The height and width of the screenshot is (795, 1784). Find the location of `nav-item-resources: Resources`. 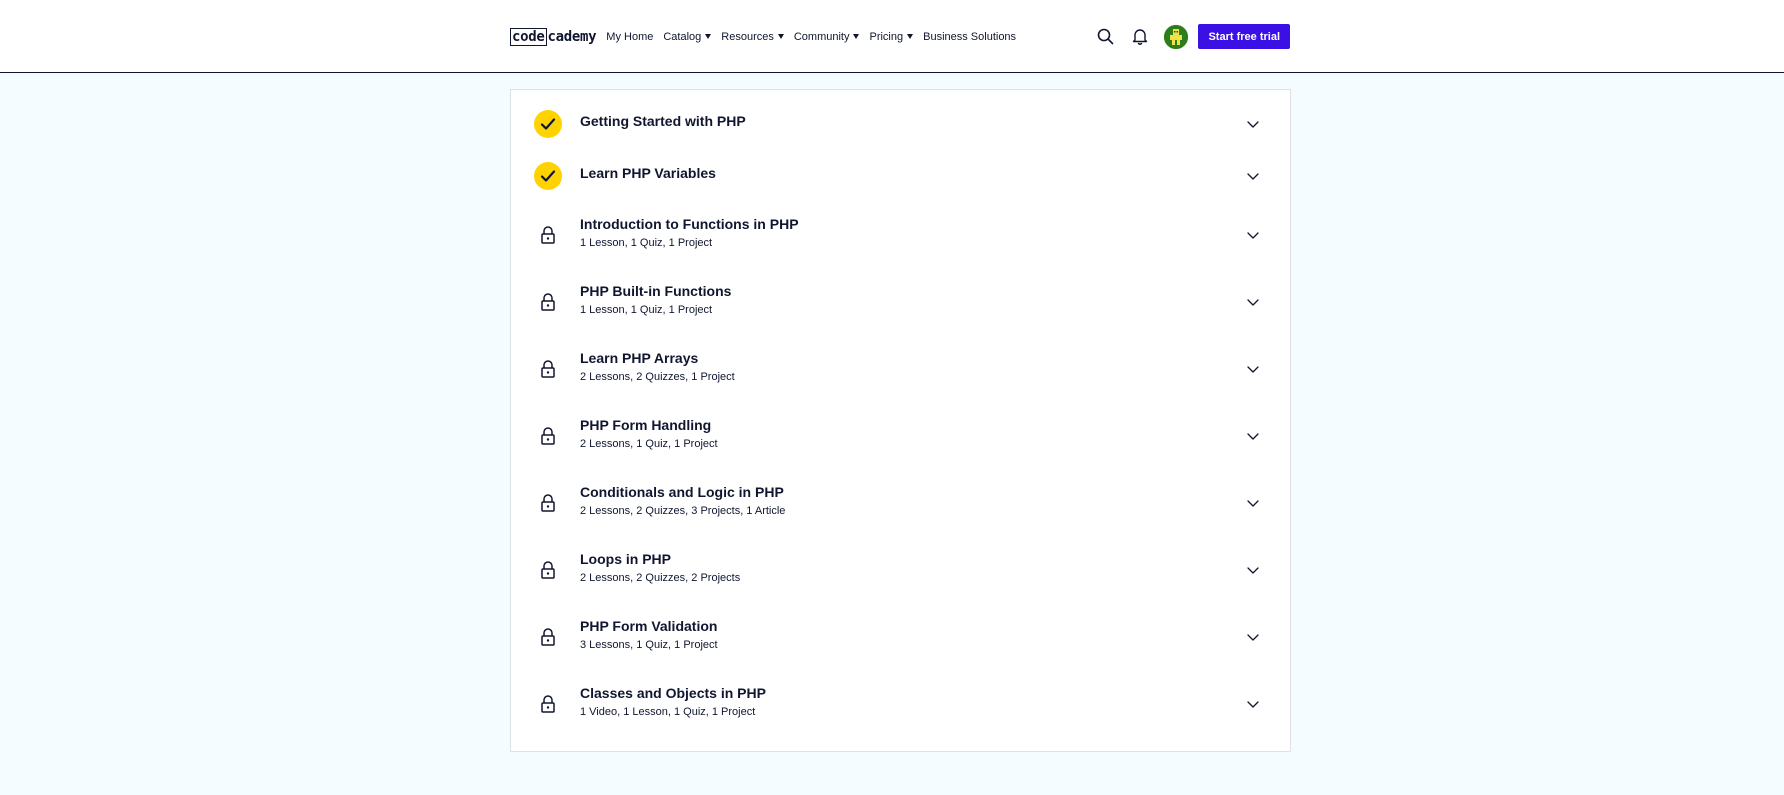

nav-item-resources: Resources is located at coordinates (752, 37).